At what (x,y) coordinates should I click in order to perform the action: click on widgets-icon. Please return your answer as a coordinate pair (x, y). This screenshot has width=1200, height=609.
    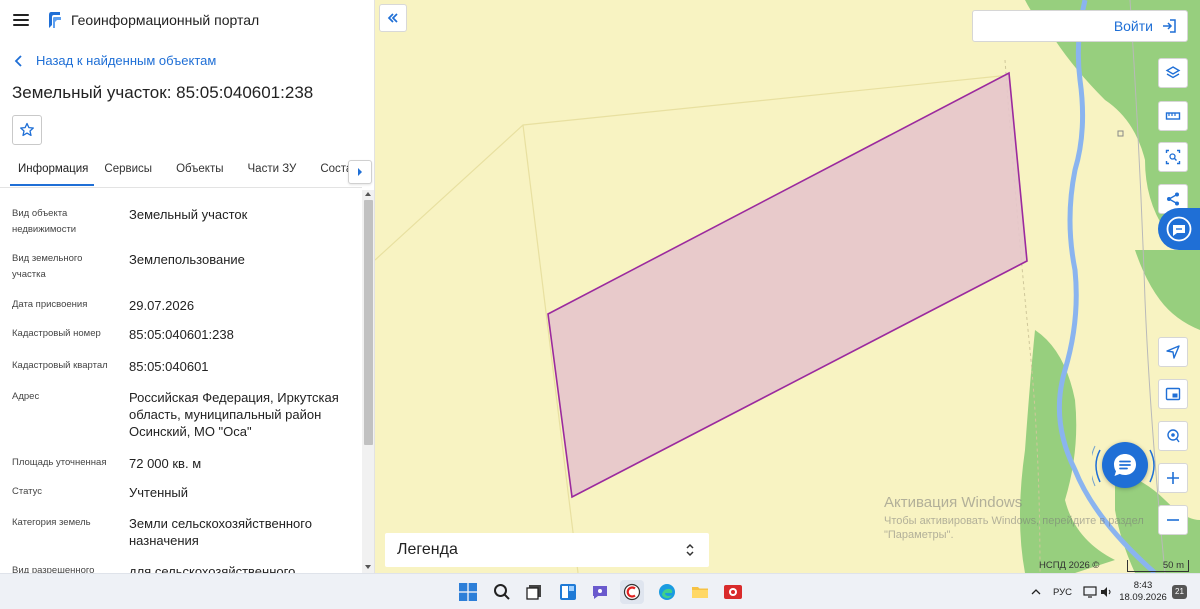
    Looking at the image, I should click on (568, 592).